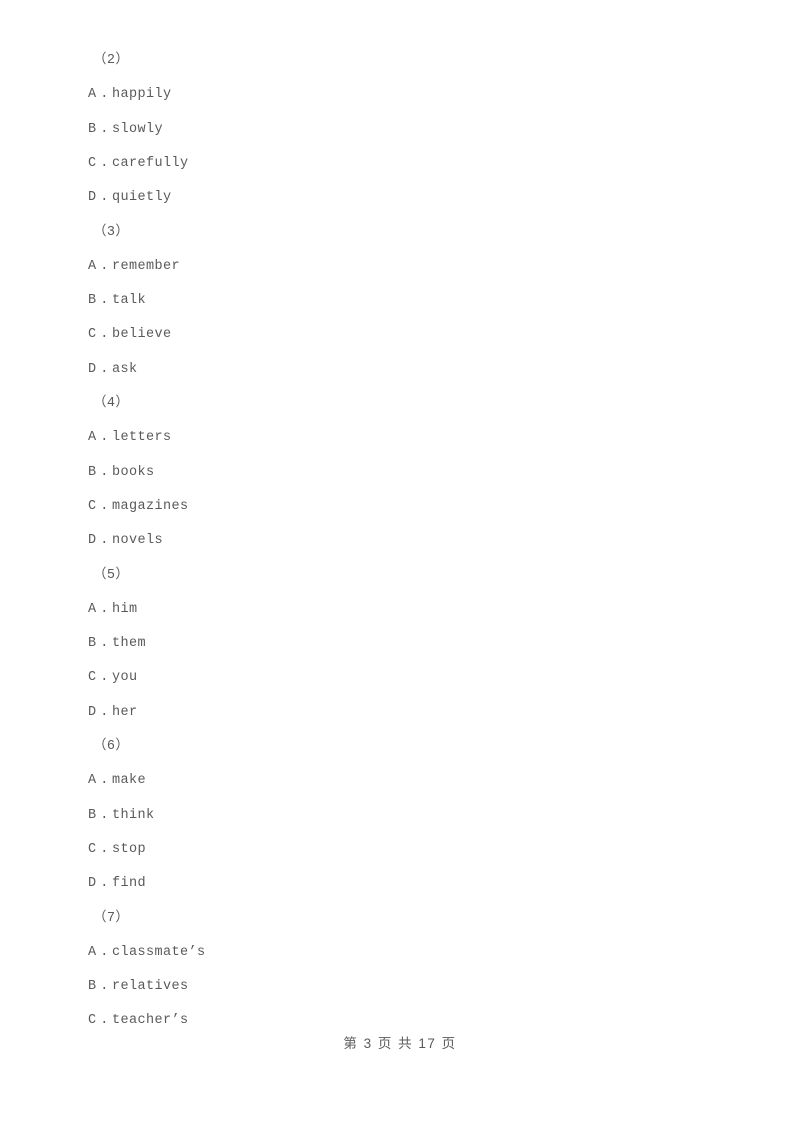 The width and height of the screenshot is (800, 1132). Describe the element at coordinates (111, 403) in the screenshot. I see `question-number: （4）` at that location.